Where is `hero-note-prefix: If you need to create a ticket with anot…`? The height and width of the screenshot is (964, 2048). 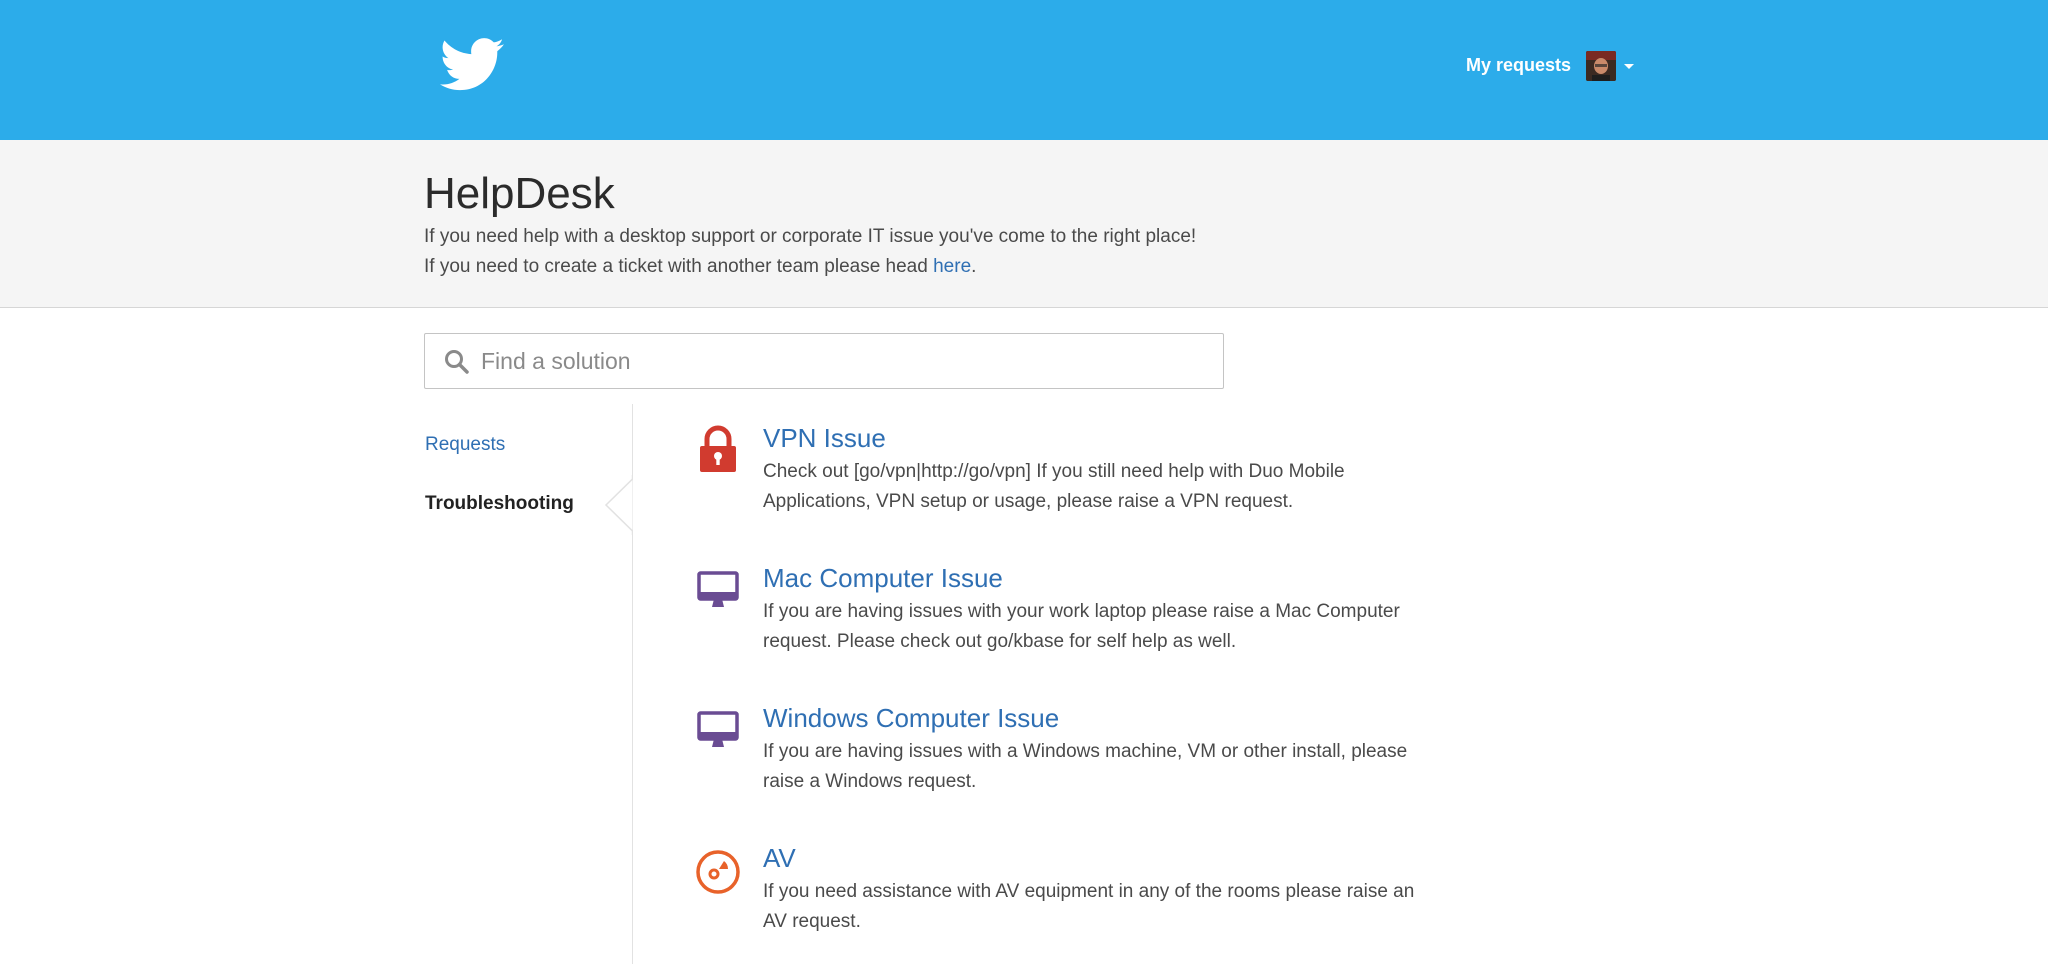
hero-note-prefix: If you need to create a ticket with anot… is located at coordinates (679, 266).